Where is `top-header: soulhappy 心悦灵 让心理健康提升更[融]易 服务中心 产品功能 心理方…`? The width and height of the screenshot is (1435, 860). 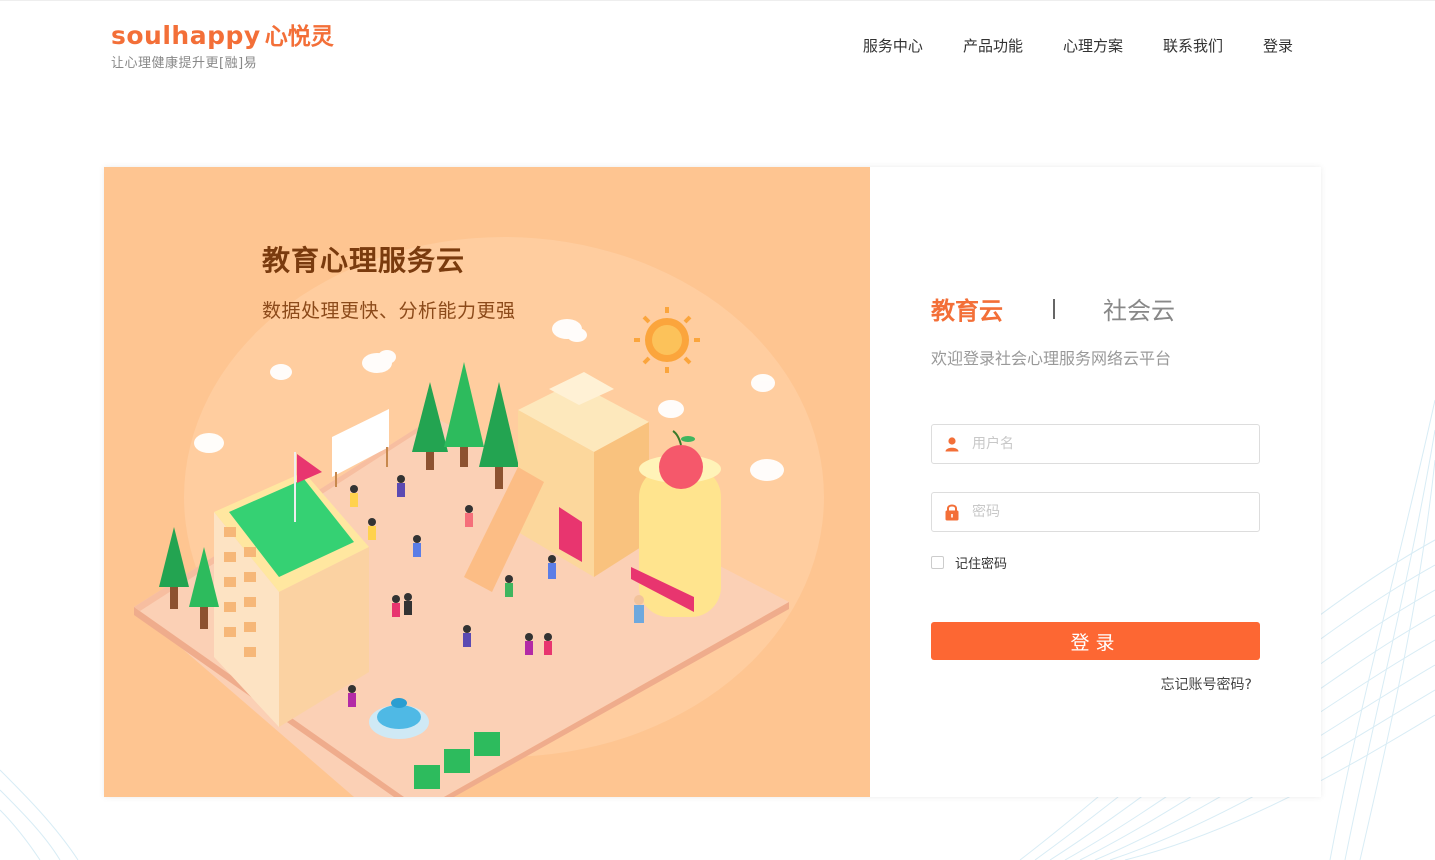
top-header: soulhappy 心悦灵 让心理健康提升更[融]易 服务中心 产品功能 心理方… is located at coordinates (717, 45).